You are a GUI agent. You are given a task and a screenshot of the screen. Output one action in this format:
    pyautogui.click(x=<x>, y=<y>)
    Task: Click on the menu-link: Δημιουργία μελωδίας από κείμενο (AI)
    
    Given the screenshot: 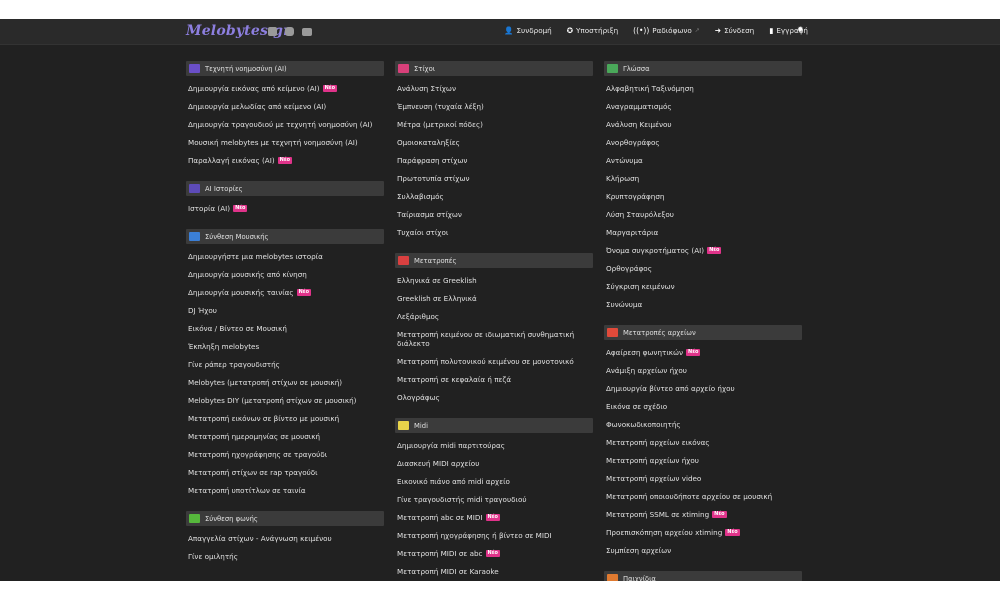 What is the action you would take?
    pyautogui.click(x=285, y=106)
    